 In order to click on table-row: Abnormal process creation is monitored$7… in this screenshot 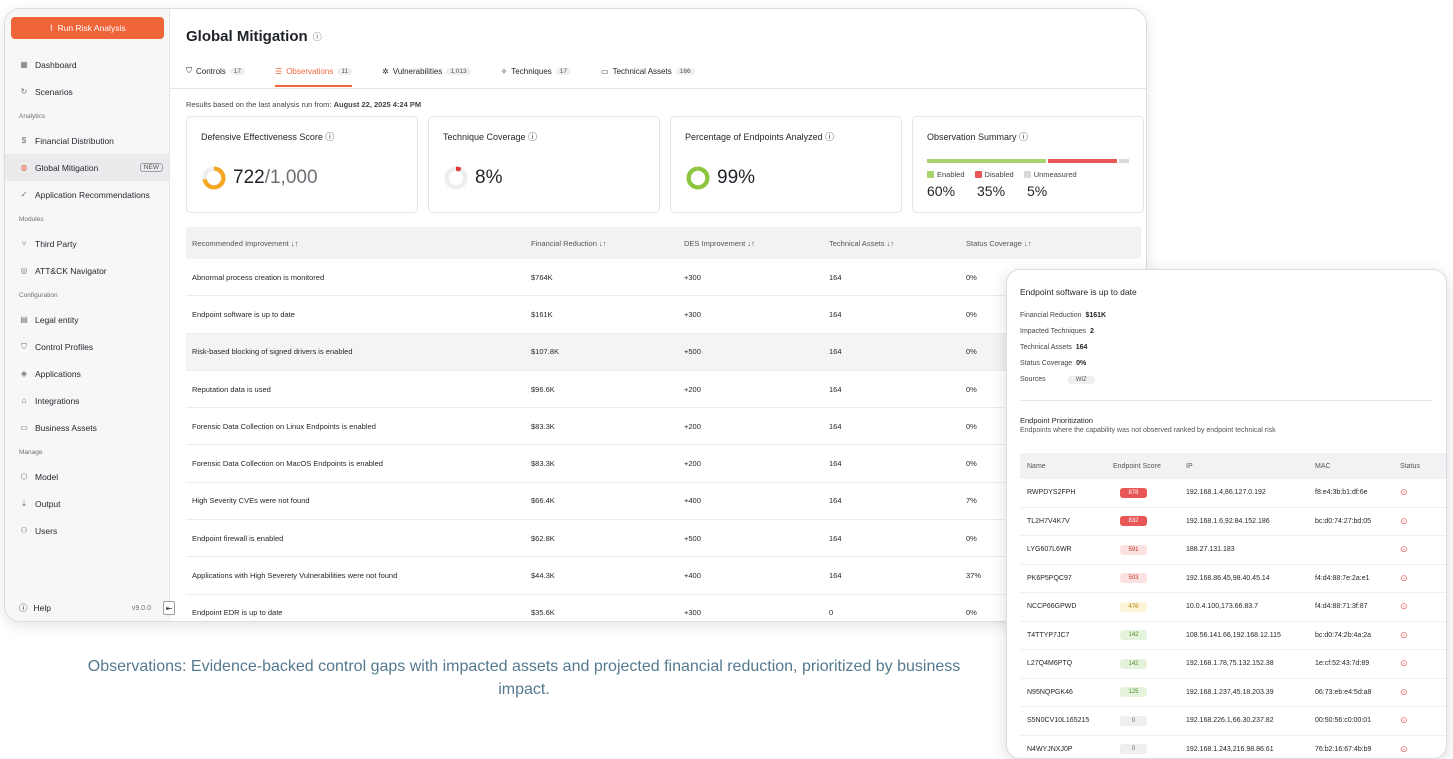, I will do `click(663, 277)`.